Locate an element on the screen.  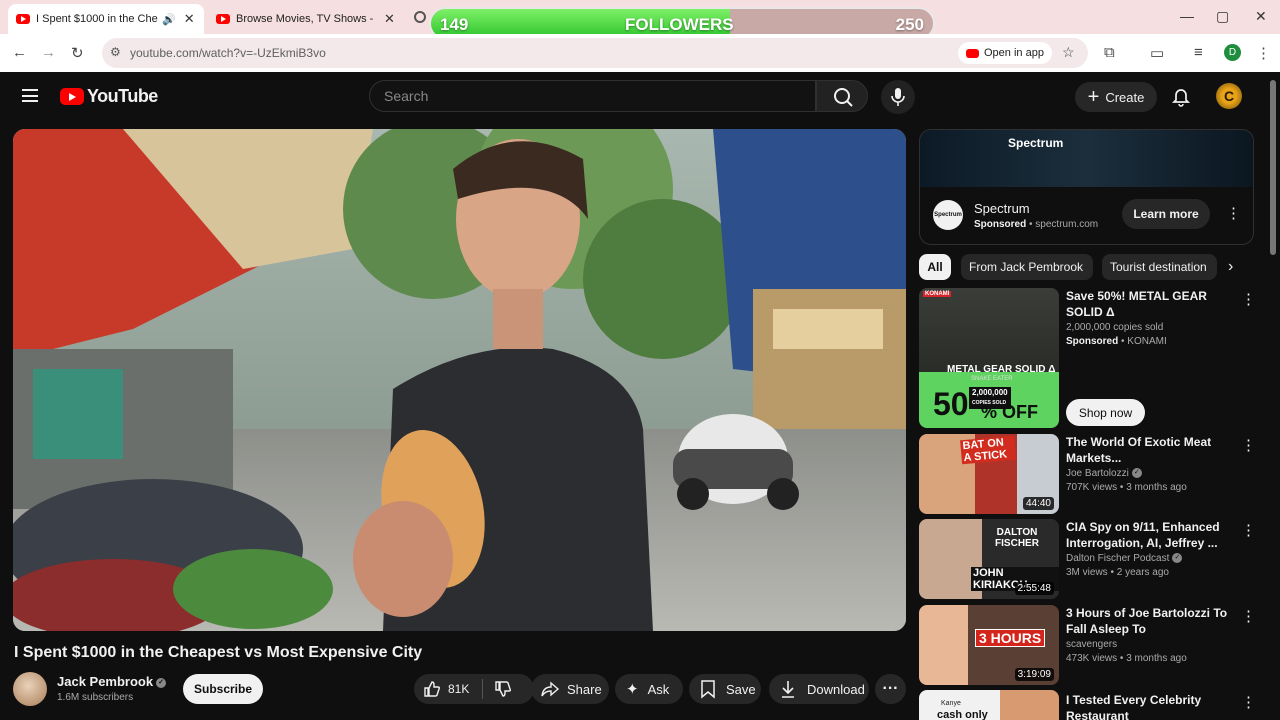
close-window-icon: ✕ is located at coordinates (1261, 16).